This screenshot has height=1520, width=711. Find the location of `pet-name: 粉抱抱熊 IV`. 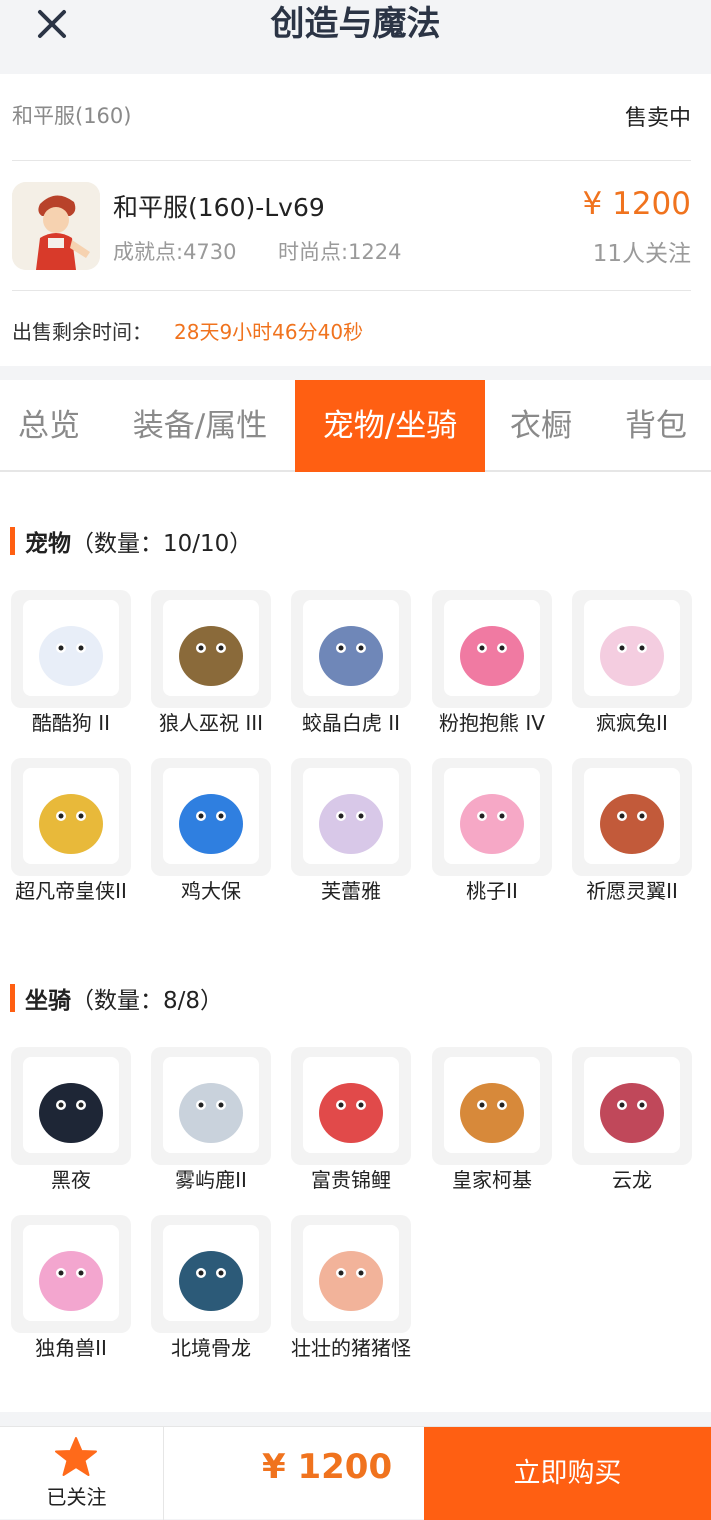

pet-name: 粉抱抱熊 IV is located at coordinates (492, 723).